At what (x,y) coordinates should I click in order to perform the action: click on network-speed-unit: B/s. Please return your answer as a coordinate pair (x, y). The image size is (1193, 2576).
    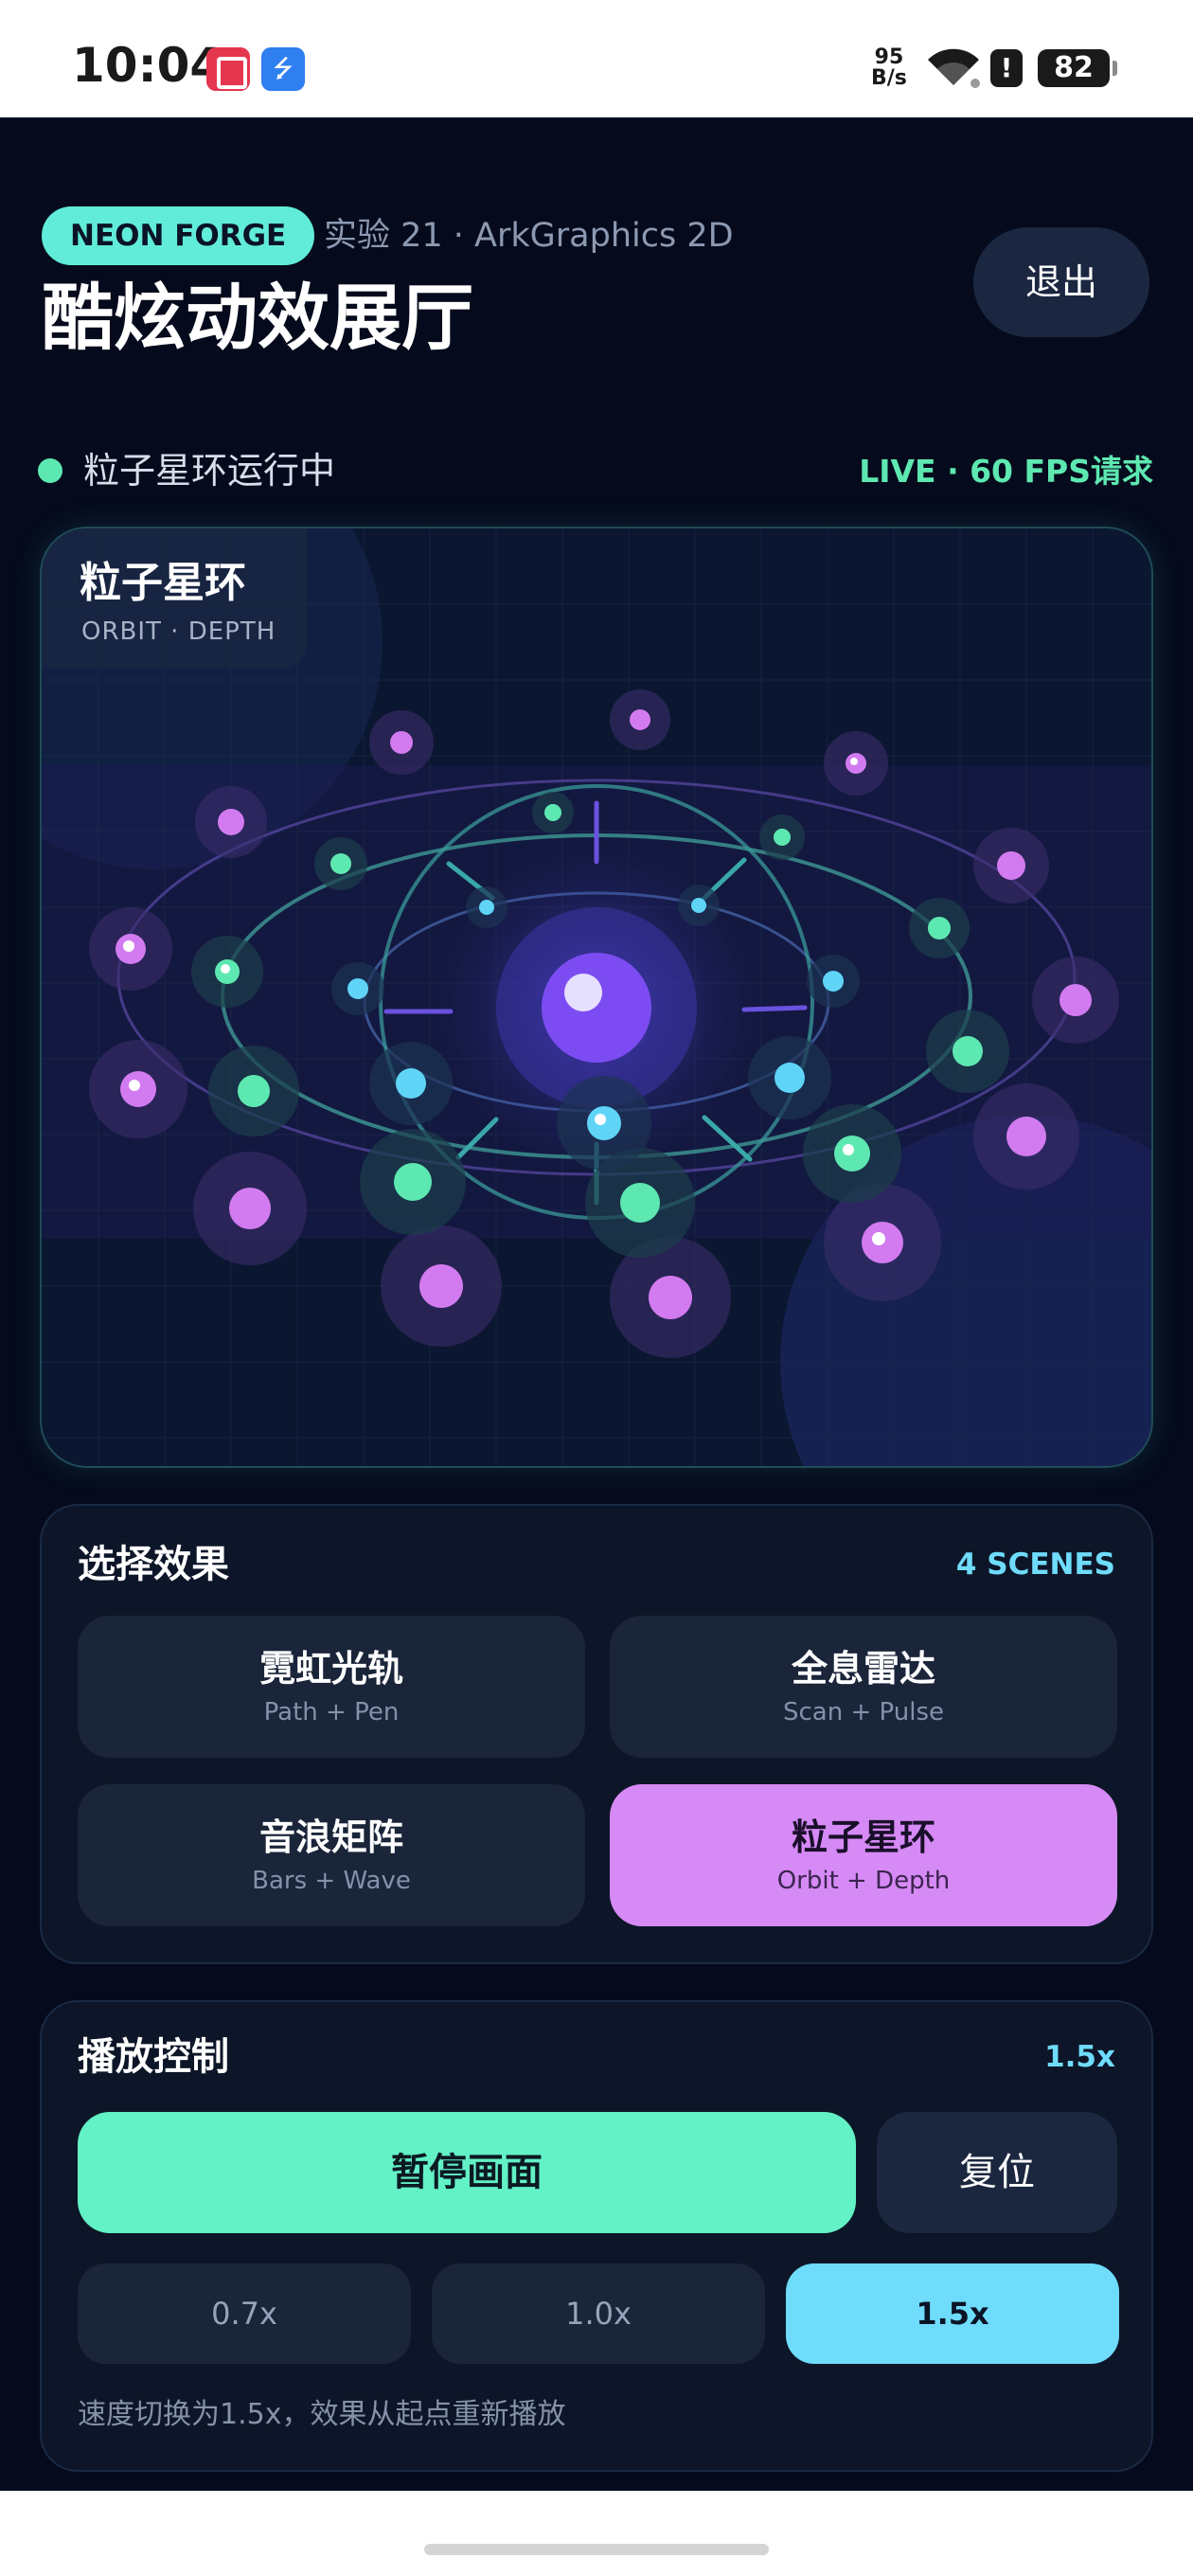
    Looking at the image, I should click on (889, 78).